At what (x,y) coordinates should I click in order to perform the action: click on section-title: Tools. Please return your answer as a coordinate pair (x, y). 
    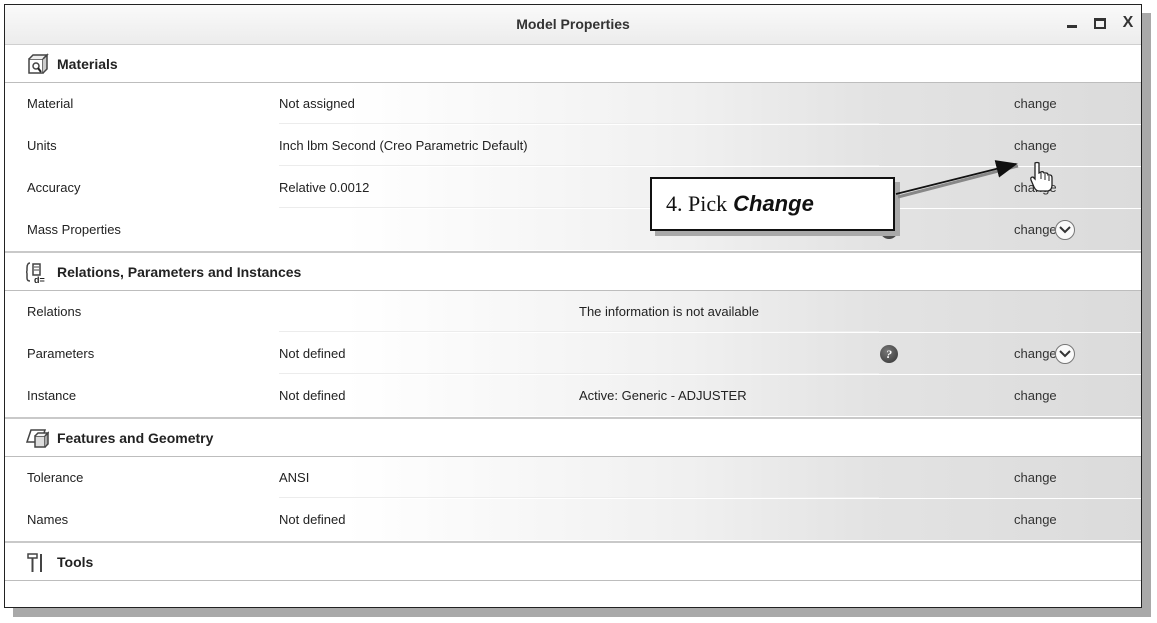
    Looking at the image, I should click on (75, 561).